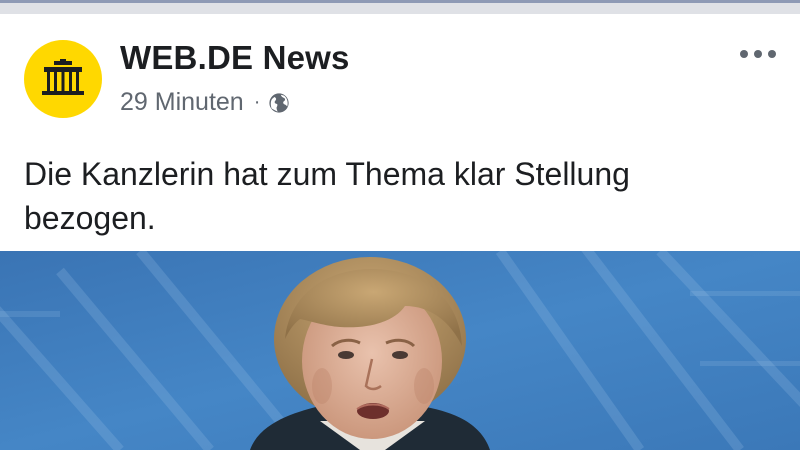 This screenshot has height=450, width=800. I want to click on more-options-button, so click(758, 54).